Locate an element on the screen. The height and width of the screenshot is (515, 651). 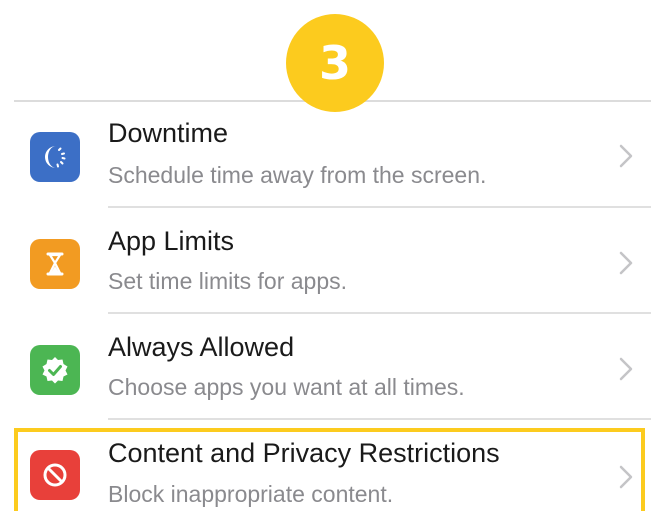
hourglass-icon is located at coordinates (55, 264).